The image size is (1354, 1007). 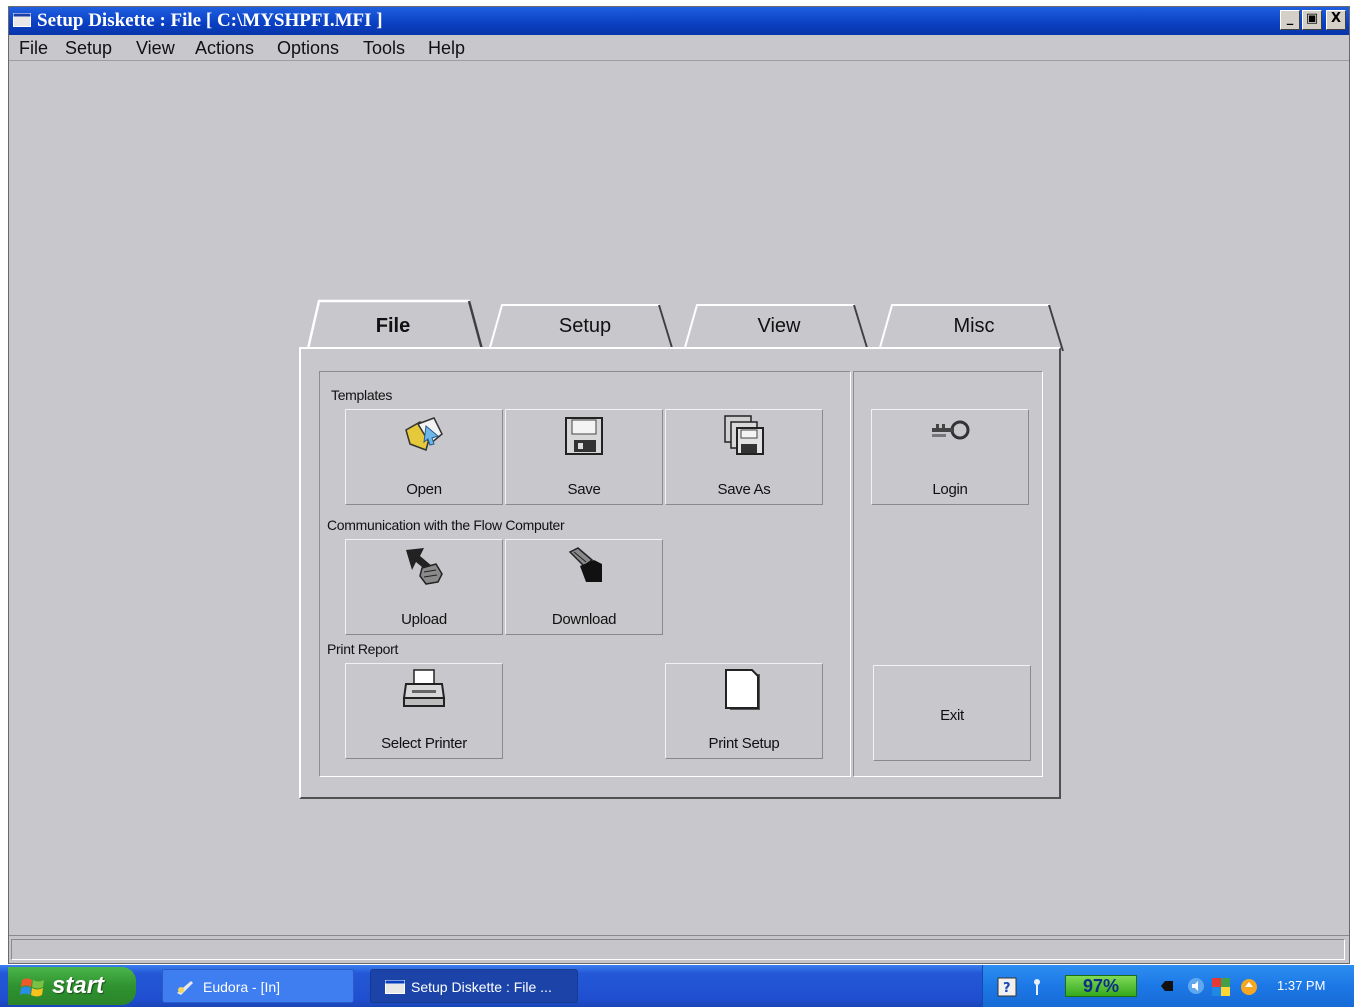 I want to click on system-tray: ? 97% 1:37 PM, so click(x=1168, y=986).